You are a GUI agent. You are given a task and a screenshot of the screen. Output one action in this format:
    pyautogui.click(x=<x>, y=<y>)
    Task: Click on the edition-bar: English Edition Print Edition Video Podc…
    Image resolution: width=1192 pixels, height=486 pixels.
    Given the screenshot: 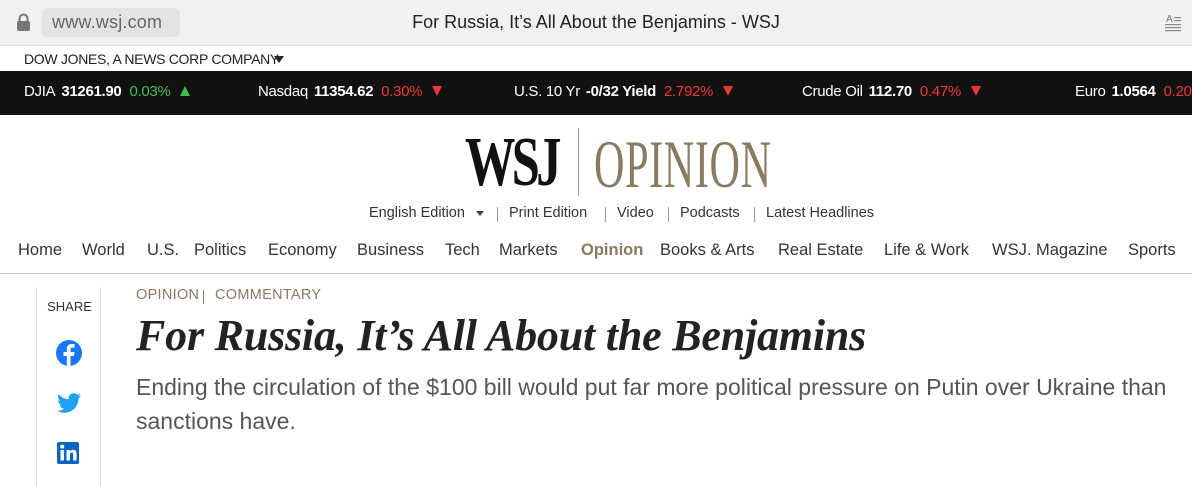 What is the action you would take?
    pyautogui.click(x=596, y=215)
    